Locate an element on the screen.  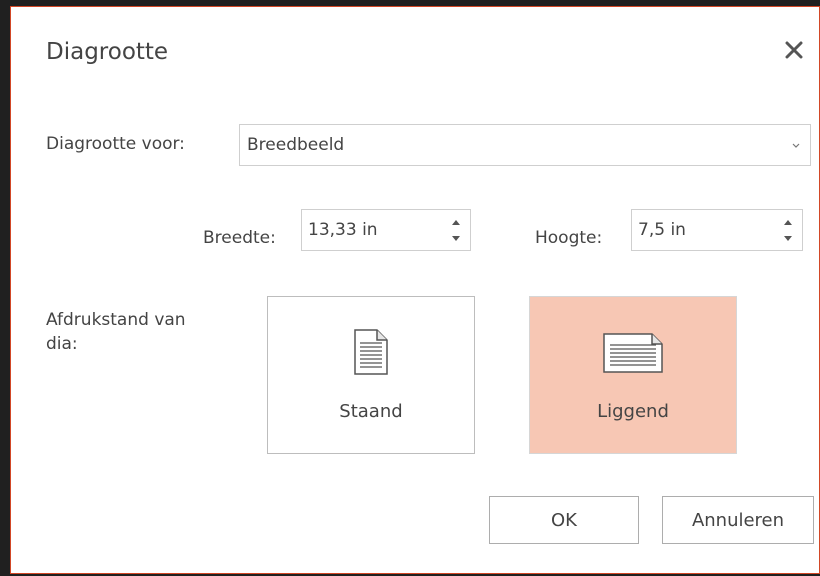
chevron-down-icon is located at coordinates (796, 145).